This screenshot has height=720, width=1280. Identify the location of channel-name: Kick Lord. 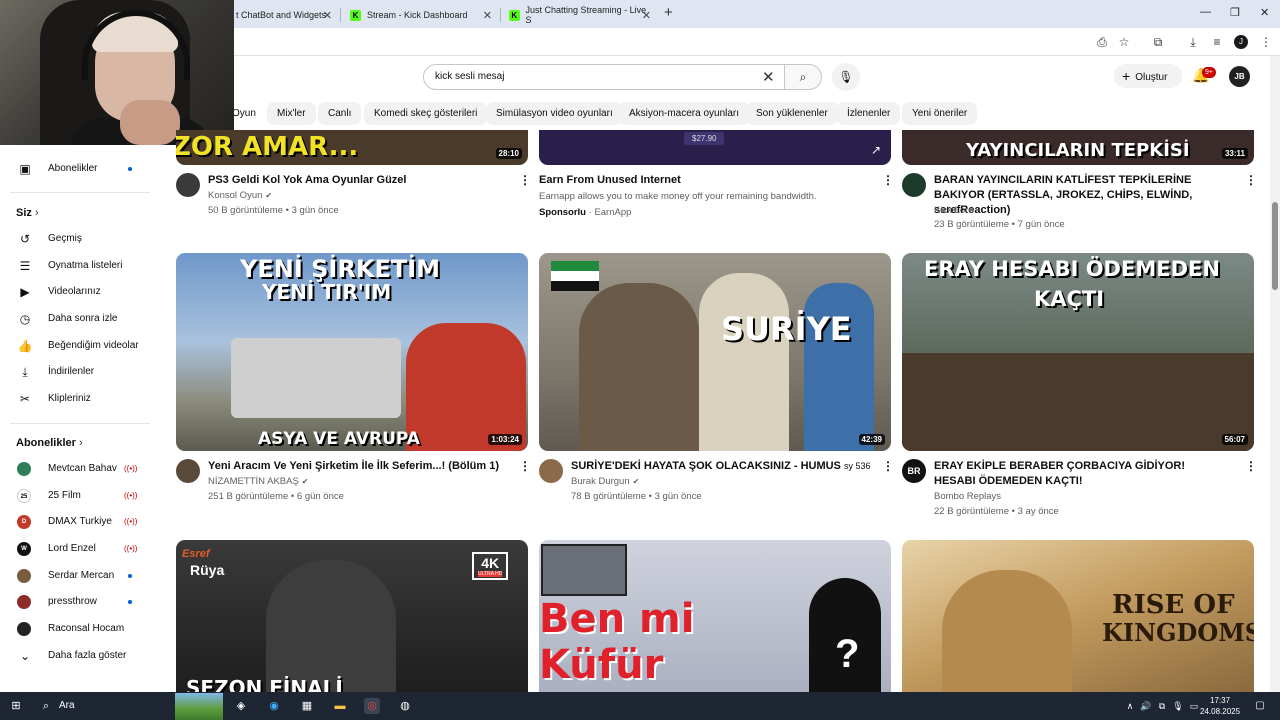
(954, 210).